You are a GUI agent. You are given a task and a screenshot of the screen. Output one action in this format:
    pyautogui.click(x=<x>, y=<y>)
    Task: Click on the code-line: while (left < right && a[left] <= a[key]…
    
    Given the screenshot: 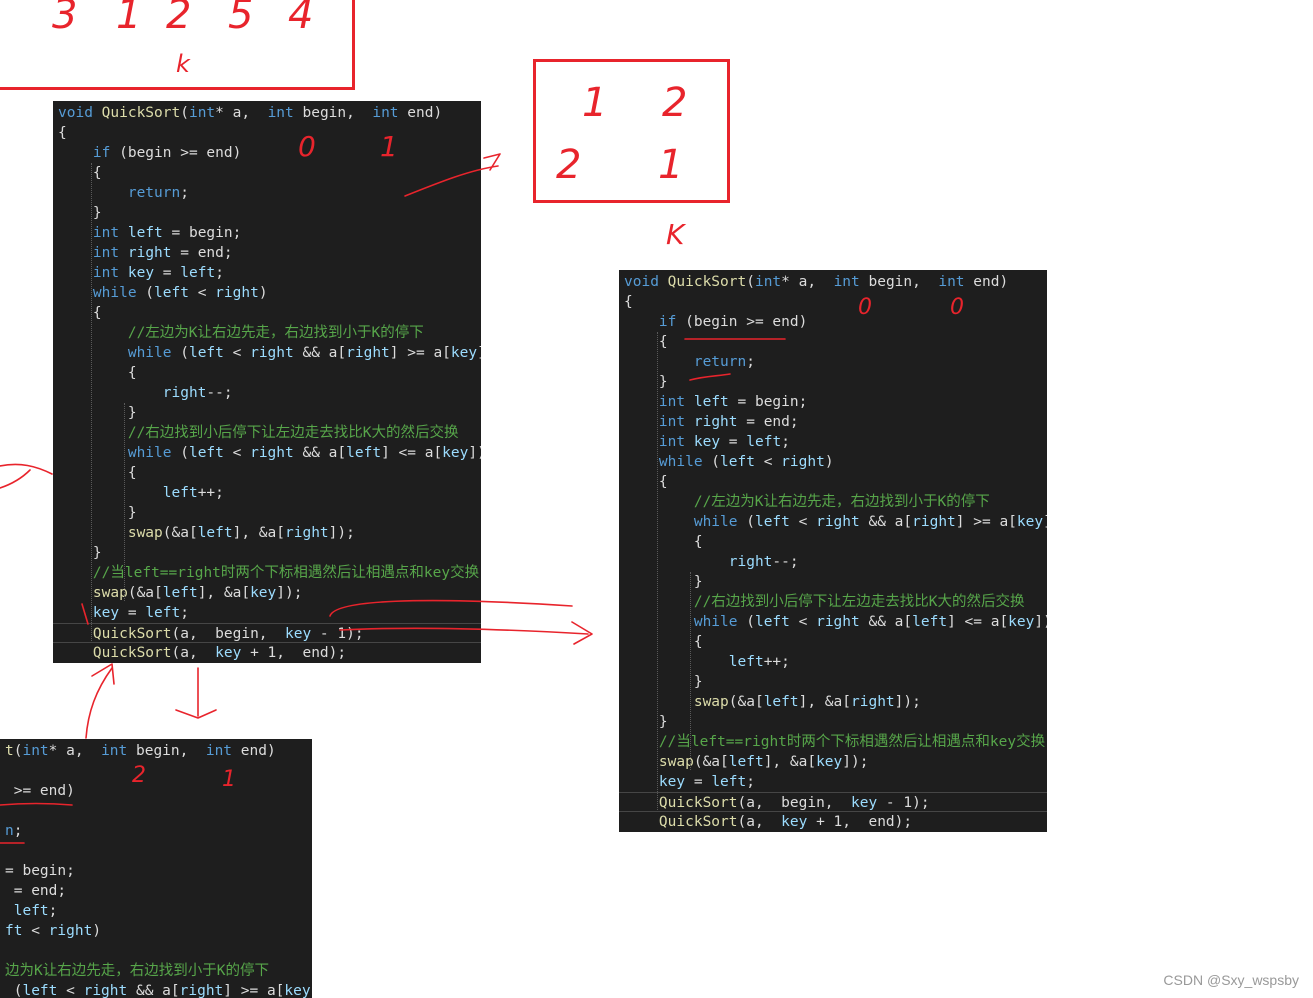 What is the action you would take?
    pyautogui.click(x=267, y=453)
    